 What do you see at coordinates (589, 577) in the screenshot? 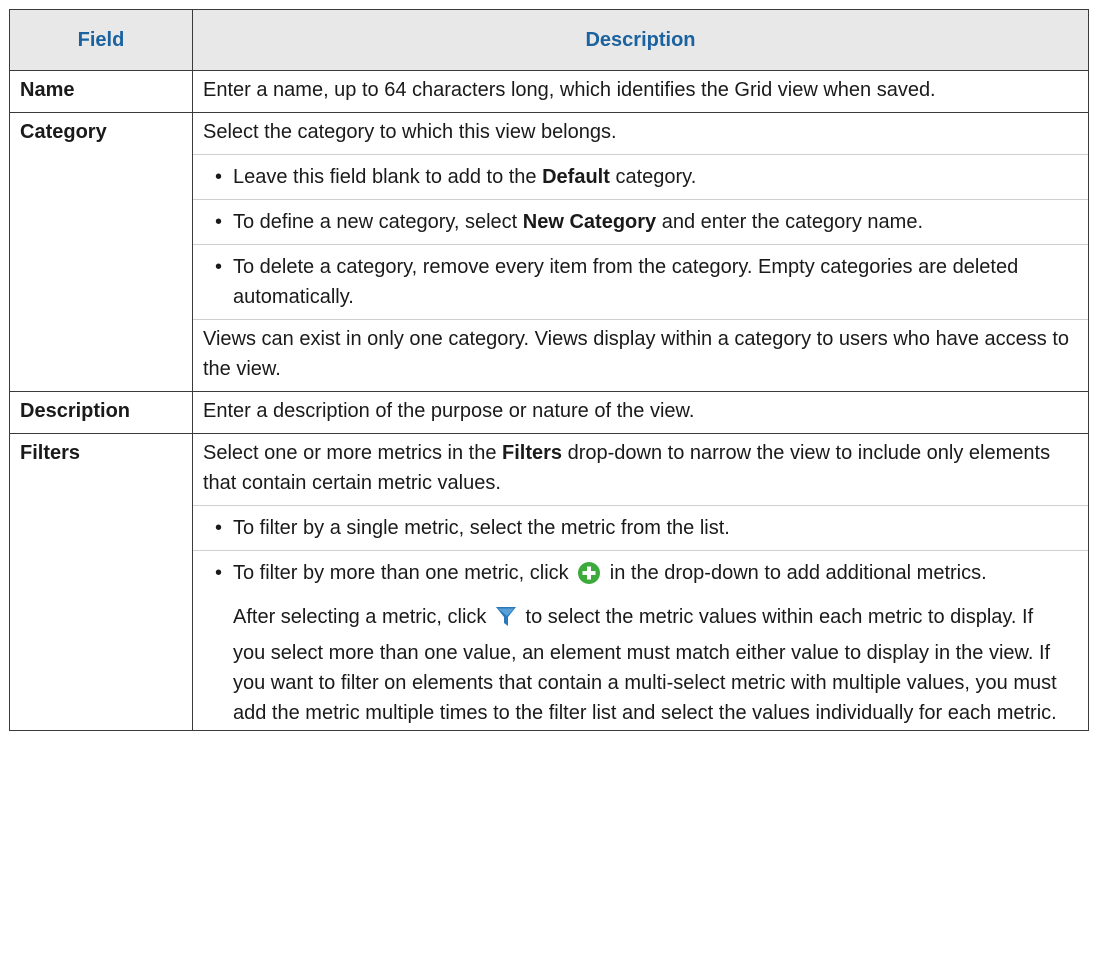
I see `add-circle-icon` at bounding box center [589, 577].